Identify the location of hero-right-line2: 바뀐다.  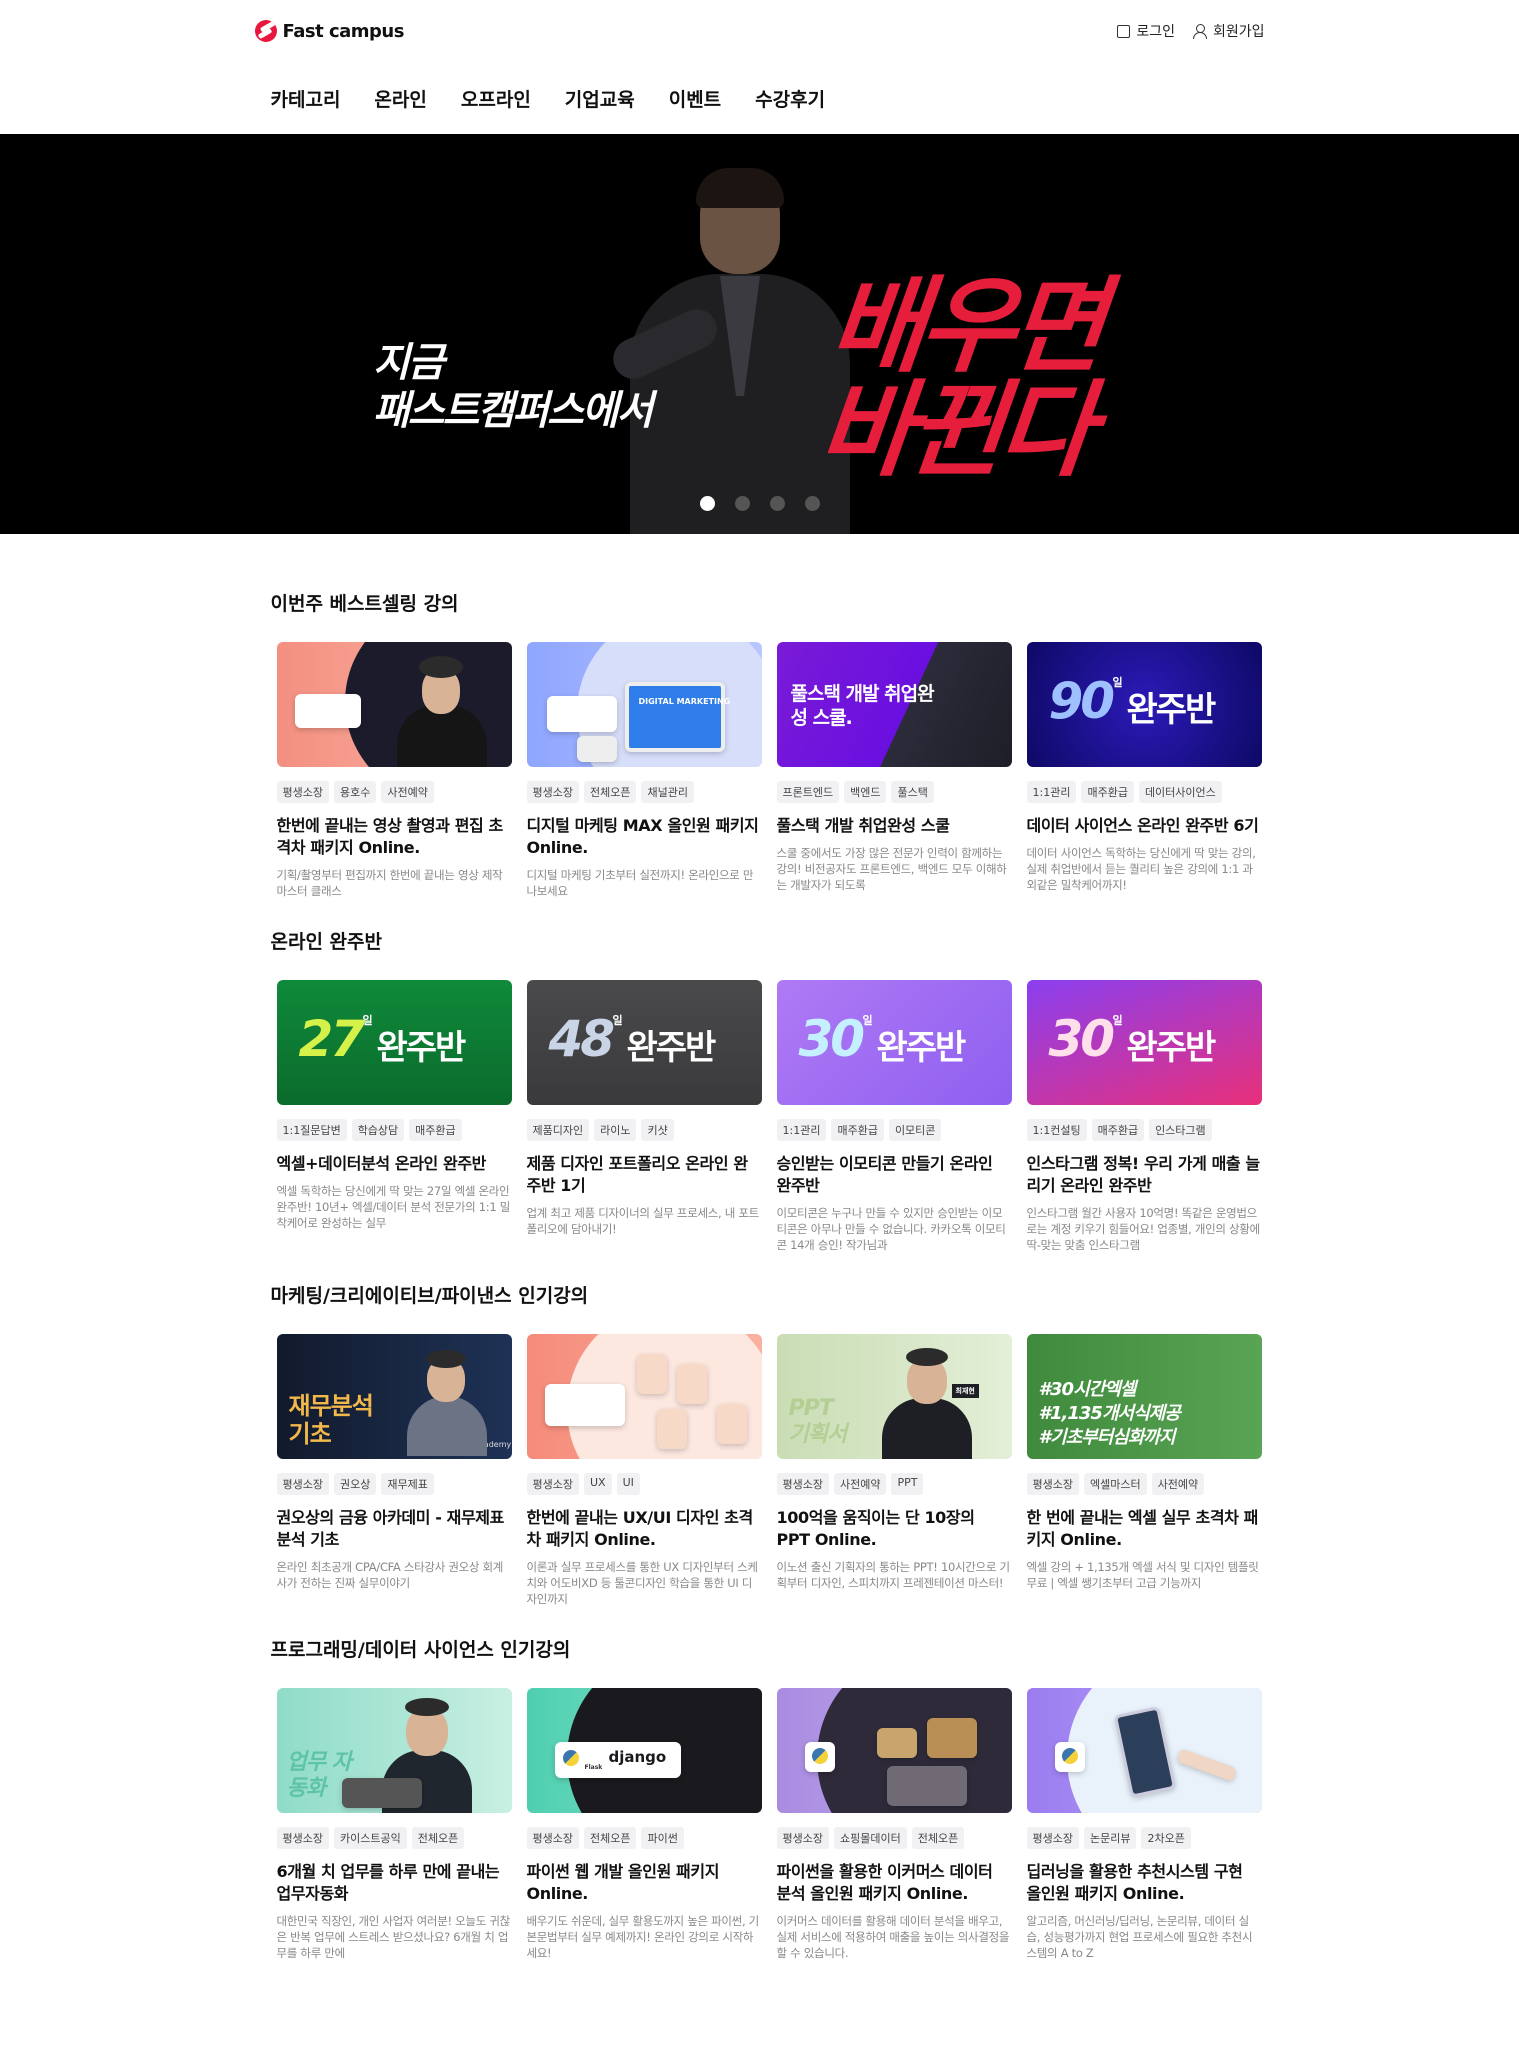
(954, 430).